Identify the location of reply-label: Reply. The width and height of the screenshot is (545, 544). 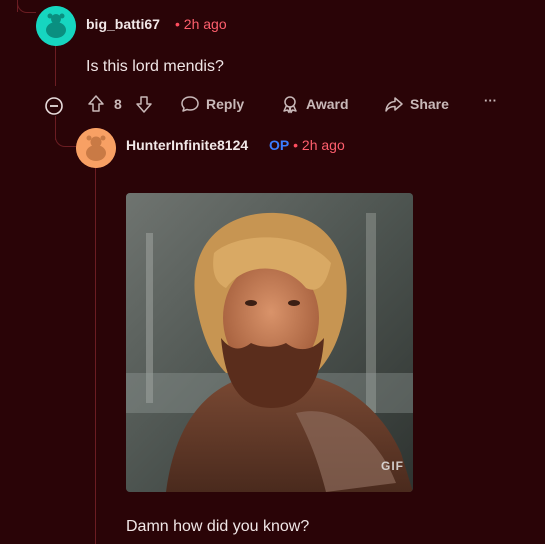
(225, 104).